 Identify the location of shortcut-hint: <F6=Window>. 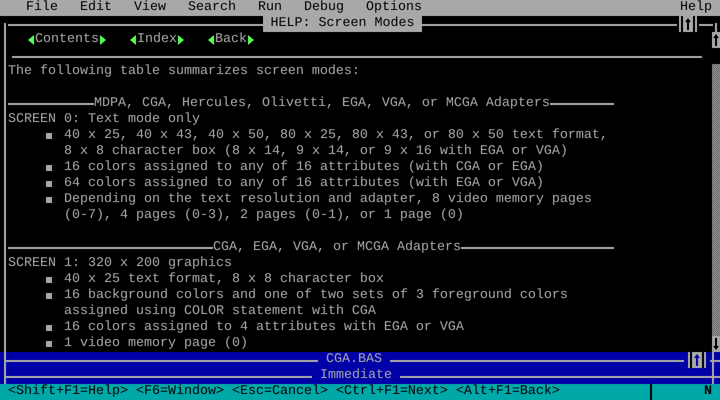
(180, 392).